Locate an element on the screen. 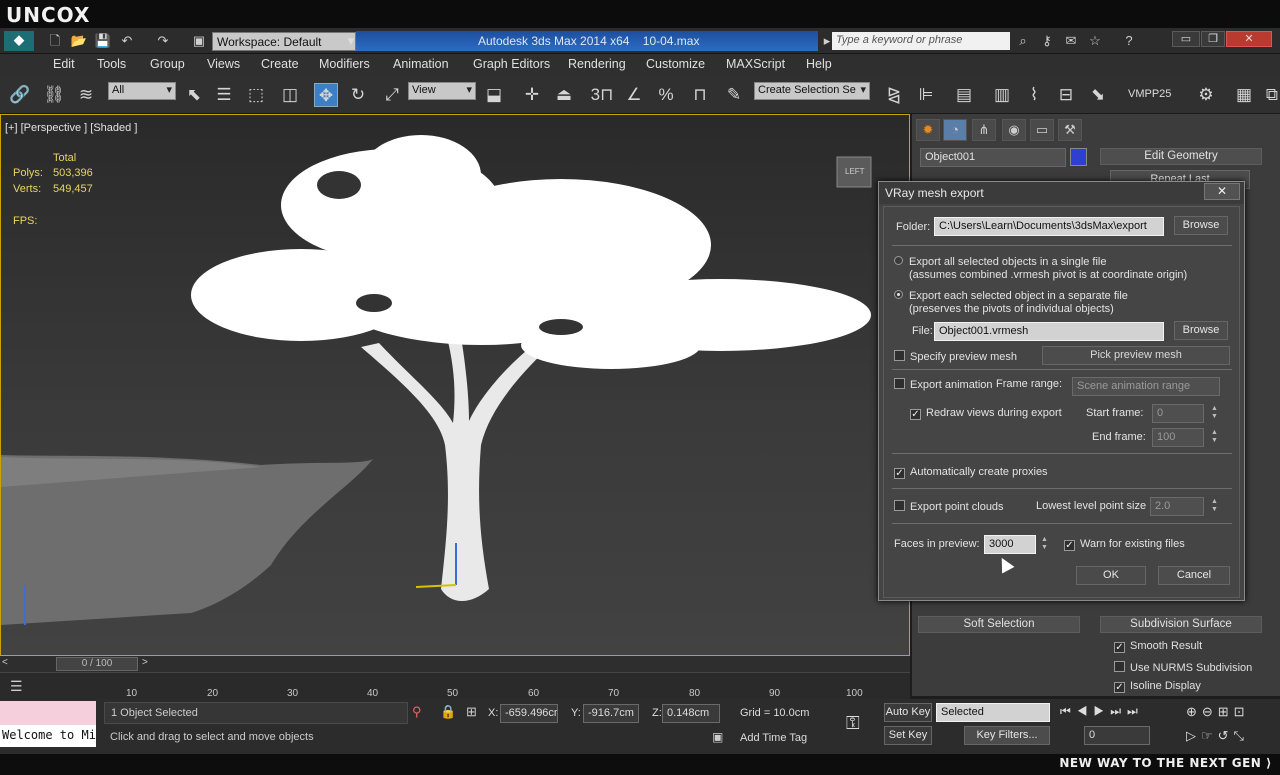 The image size is (1280, 775). slider-prev-icon: < is located at coordinates (8, 664).